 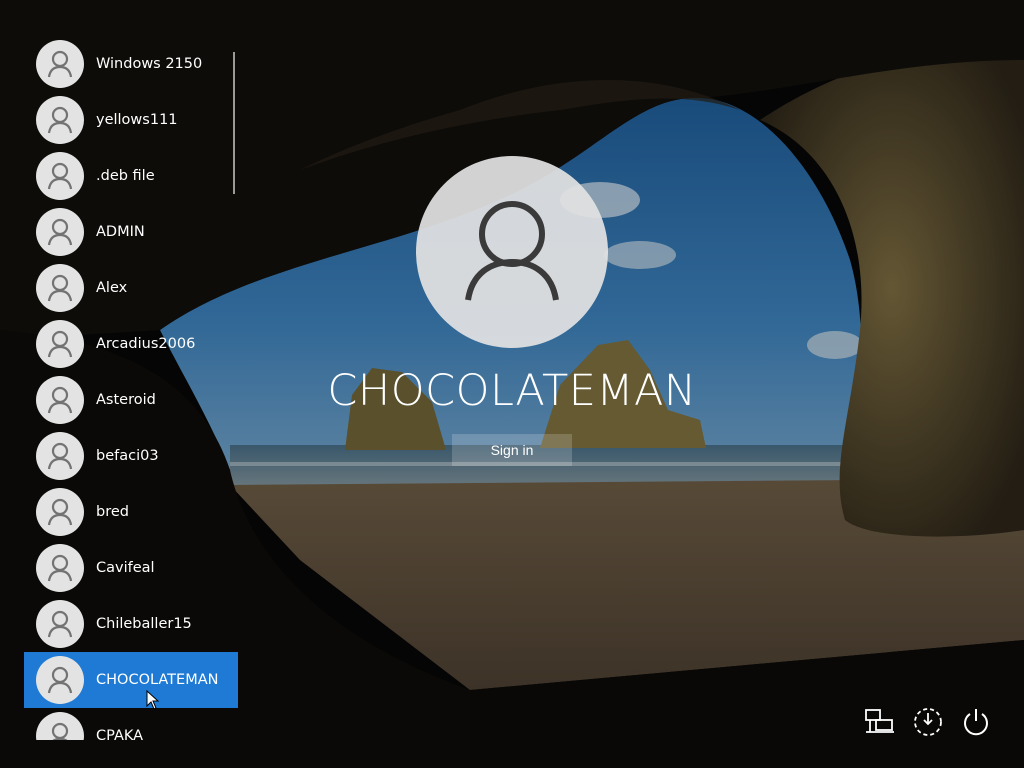 I want to click on user-list-item: ADMIN, so click(x=131, y=232).